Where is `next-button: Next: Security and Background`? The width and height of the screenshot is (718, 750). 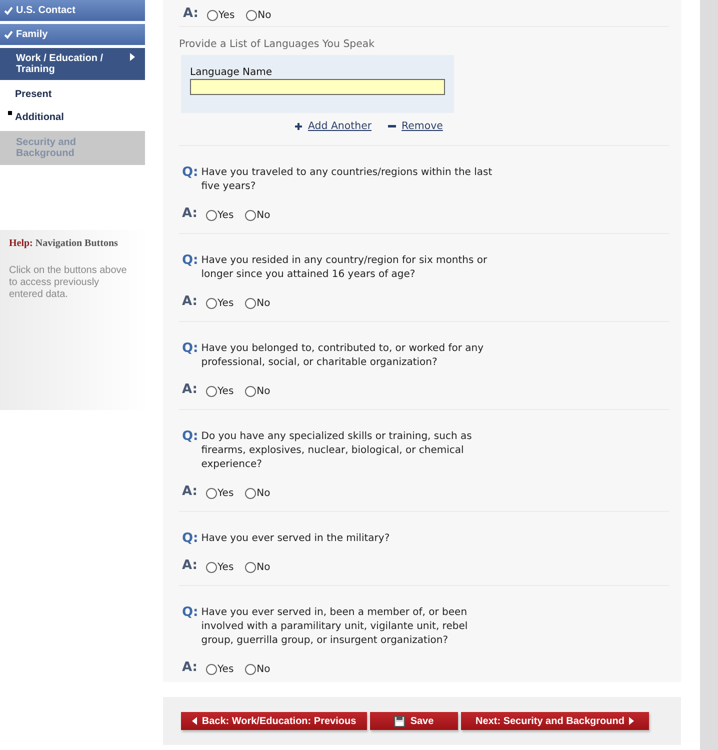 next-button: Next: Security and Background is located at coordinates (555, 721).